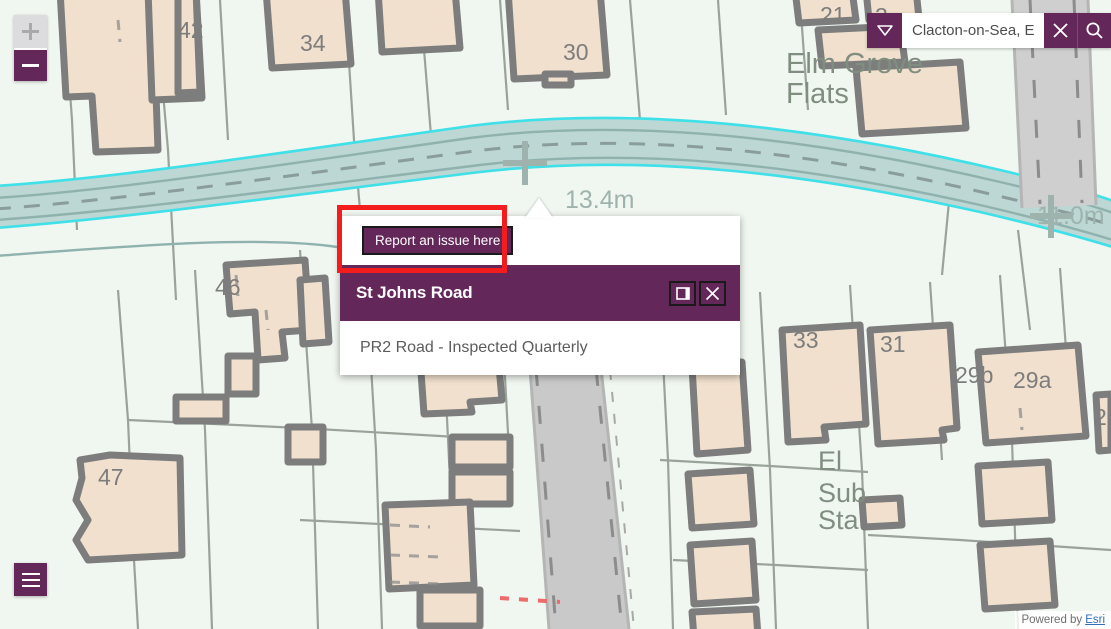 This screenshot has height=629, width=1111. I want to click on popup-close-button, so click(712, 293).